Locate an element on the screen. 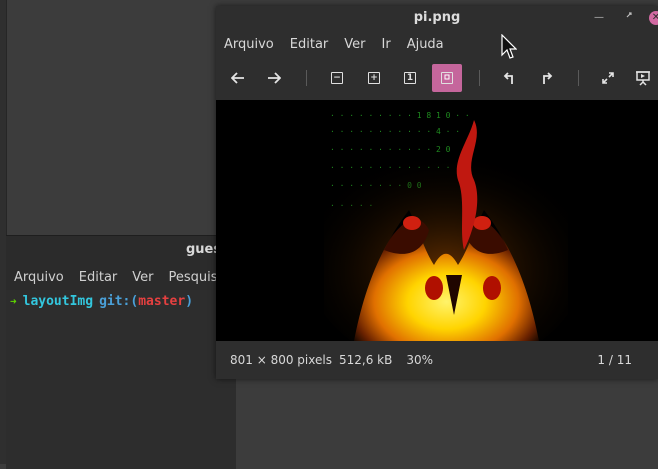  viewer-statusbar: 801 × 800 pixels 512,6 kB 30% 1 / 11 is located at coordinates (437, 360).